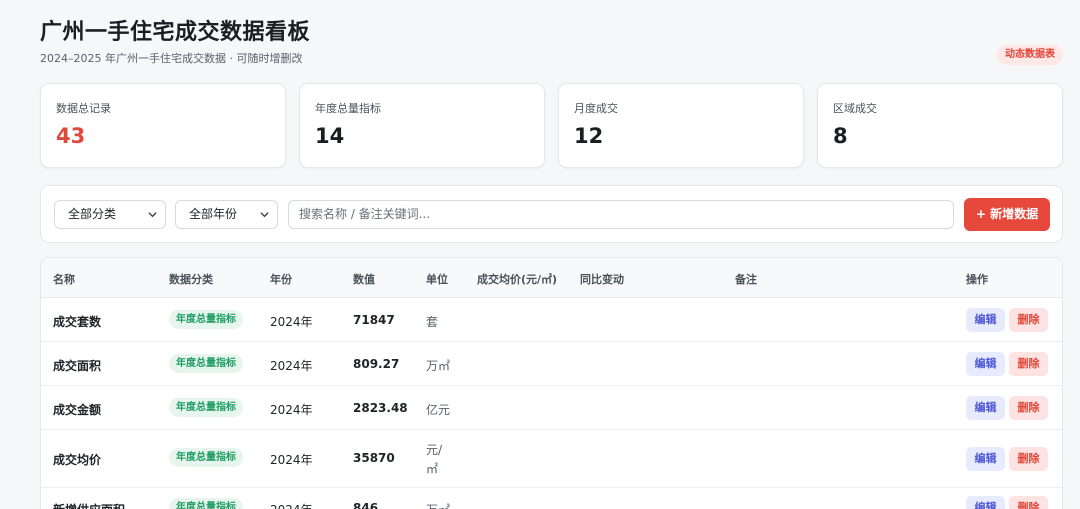 Image resolution: width=1080 pixels, height=509 pixels. What do you see at coordinates (551, 320) in the screenshot?
I see `table-row: 成交套数 年度总量指标 2024年 71847 套 编辑 删除` at bounding box center [551, 320].